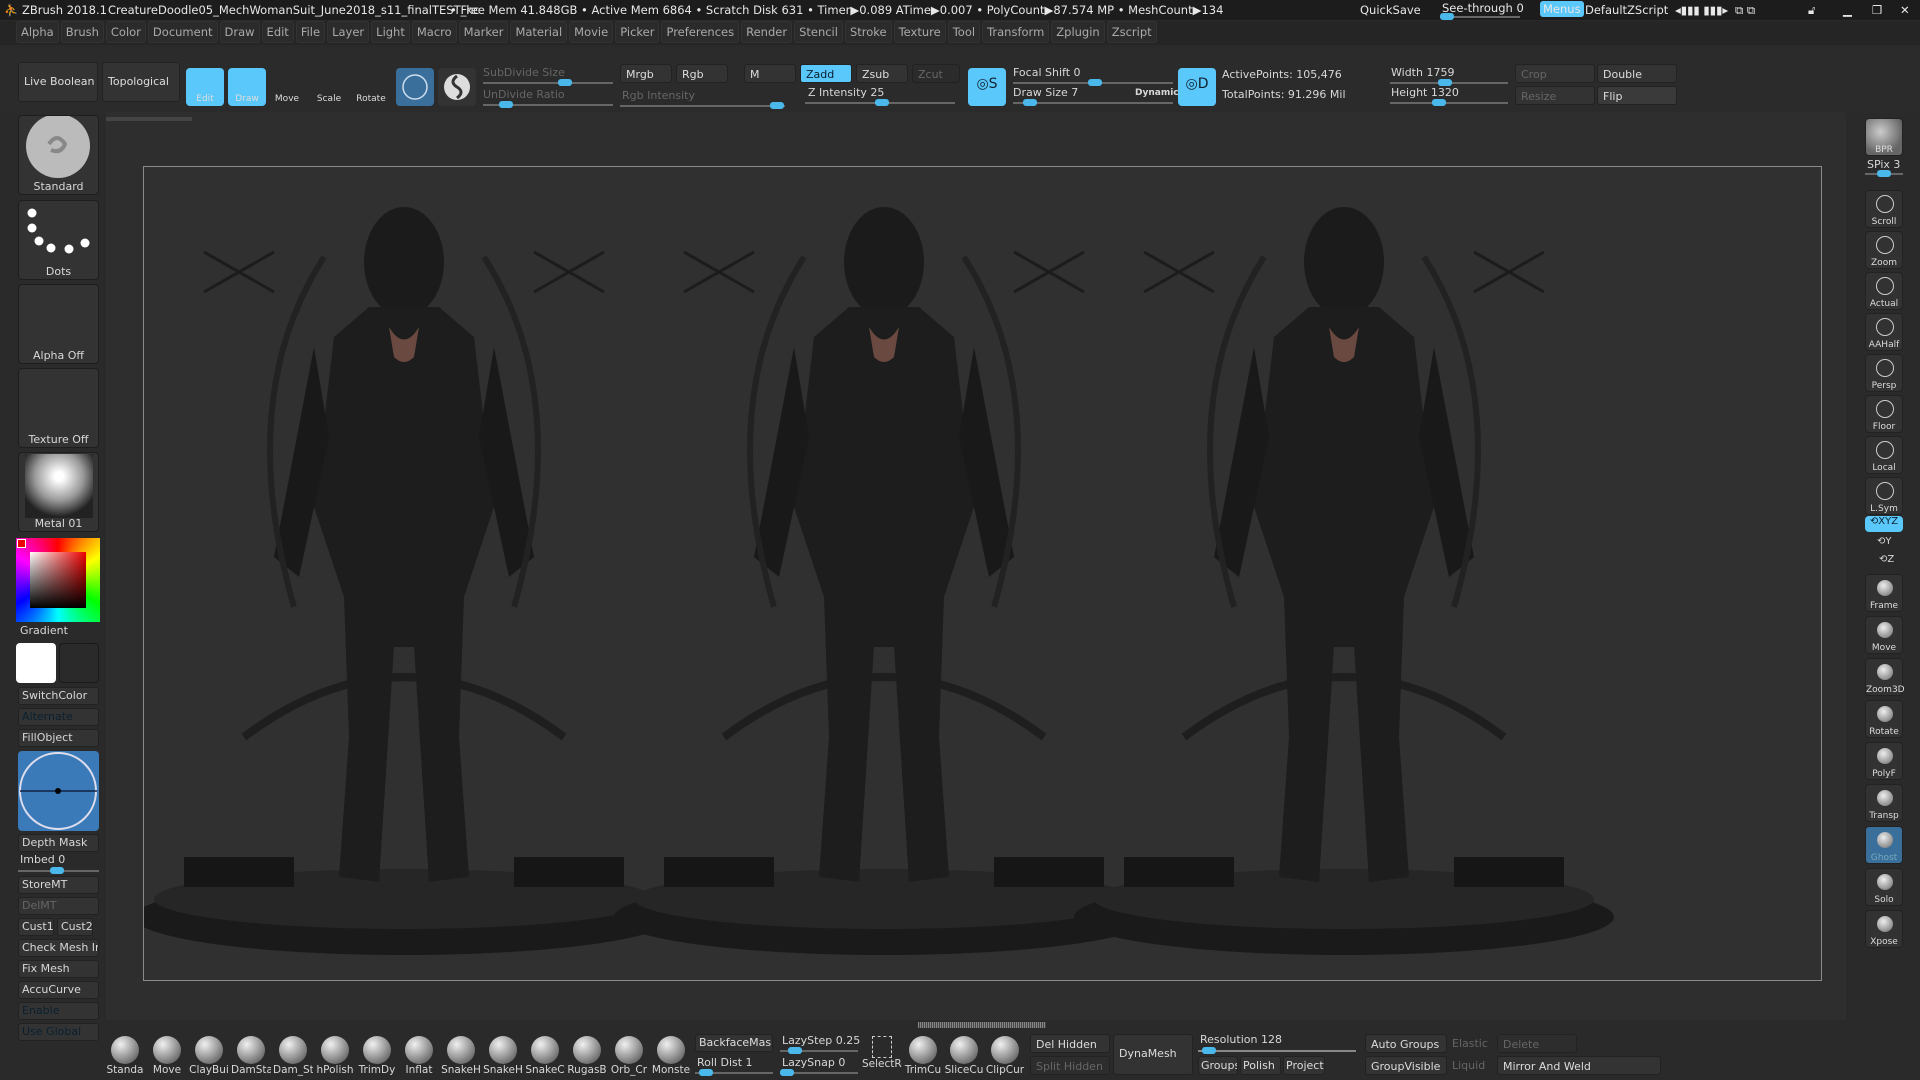 The width and height of the screenshot is (1920, 1080). What do you see at coordinates (1701, 10) in the screenshot?
I see `layout-arrows-icon: ◂▮▮▮ ▮▮▮▸` at bounding box center [1701, 10].